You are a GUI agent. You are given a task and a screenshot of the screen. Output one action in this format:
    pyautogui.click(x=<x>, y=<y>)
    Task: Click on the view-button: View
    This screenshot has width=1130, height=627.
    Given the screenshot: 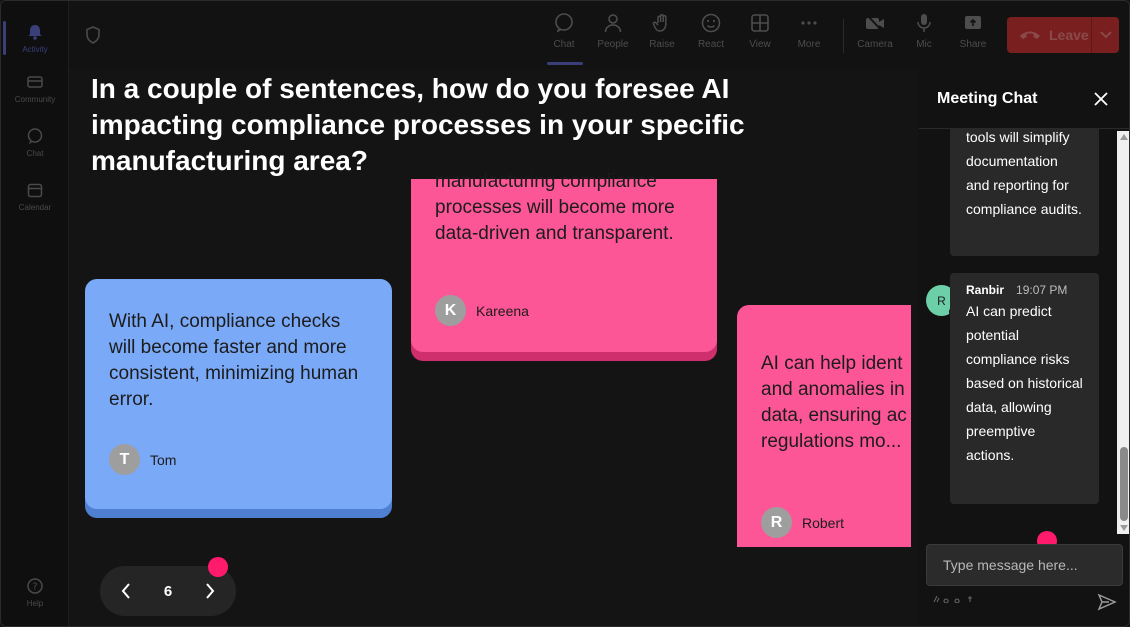 What is the action you would take?
    pyautogui.click(x=760, y=36)
    